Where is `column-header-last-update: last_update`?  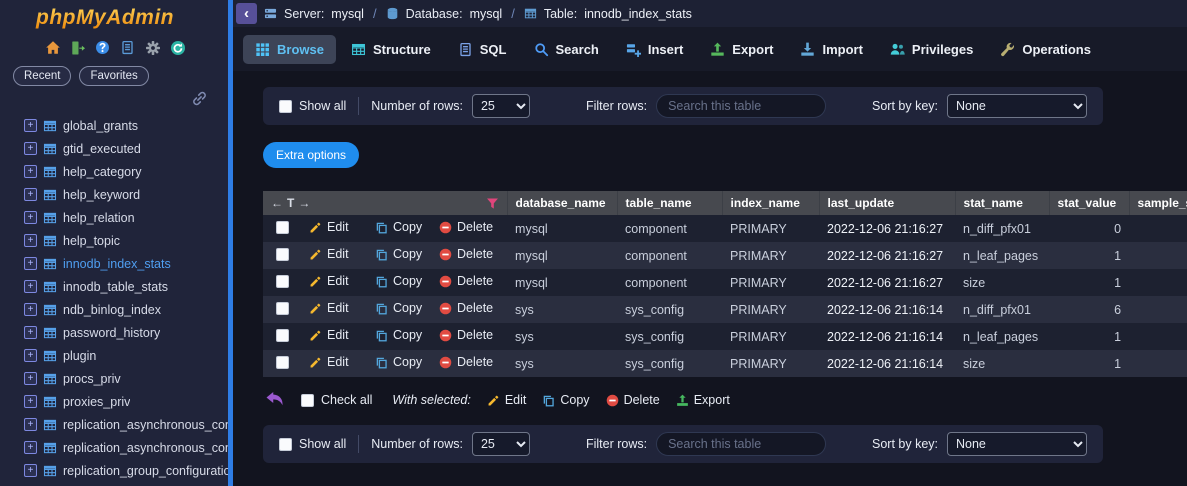 column-header-last-update: last_update is located at coordinates (887, 203).